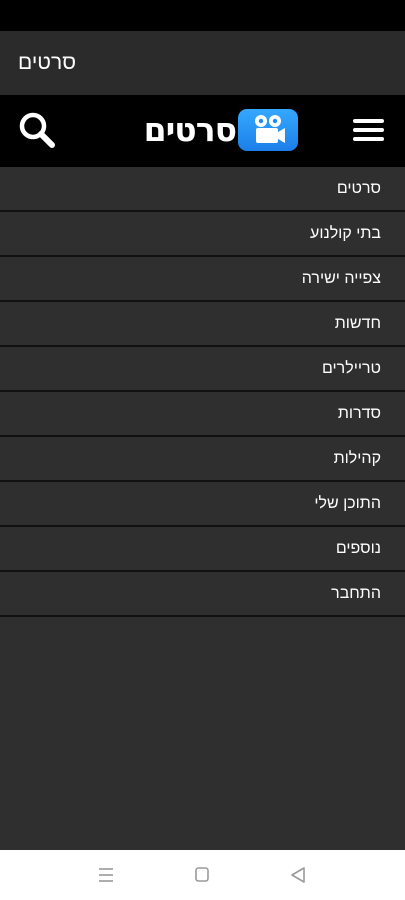 This screenshot has height=900, width=405. What do you see at coordinates (351, 368) in the screenshot?
I see `menu-item-label: טריילרים` at bounding box center [351, 368].